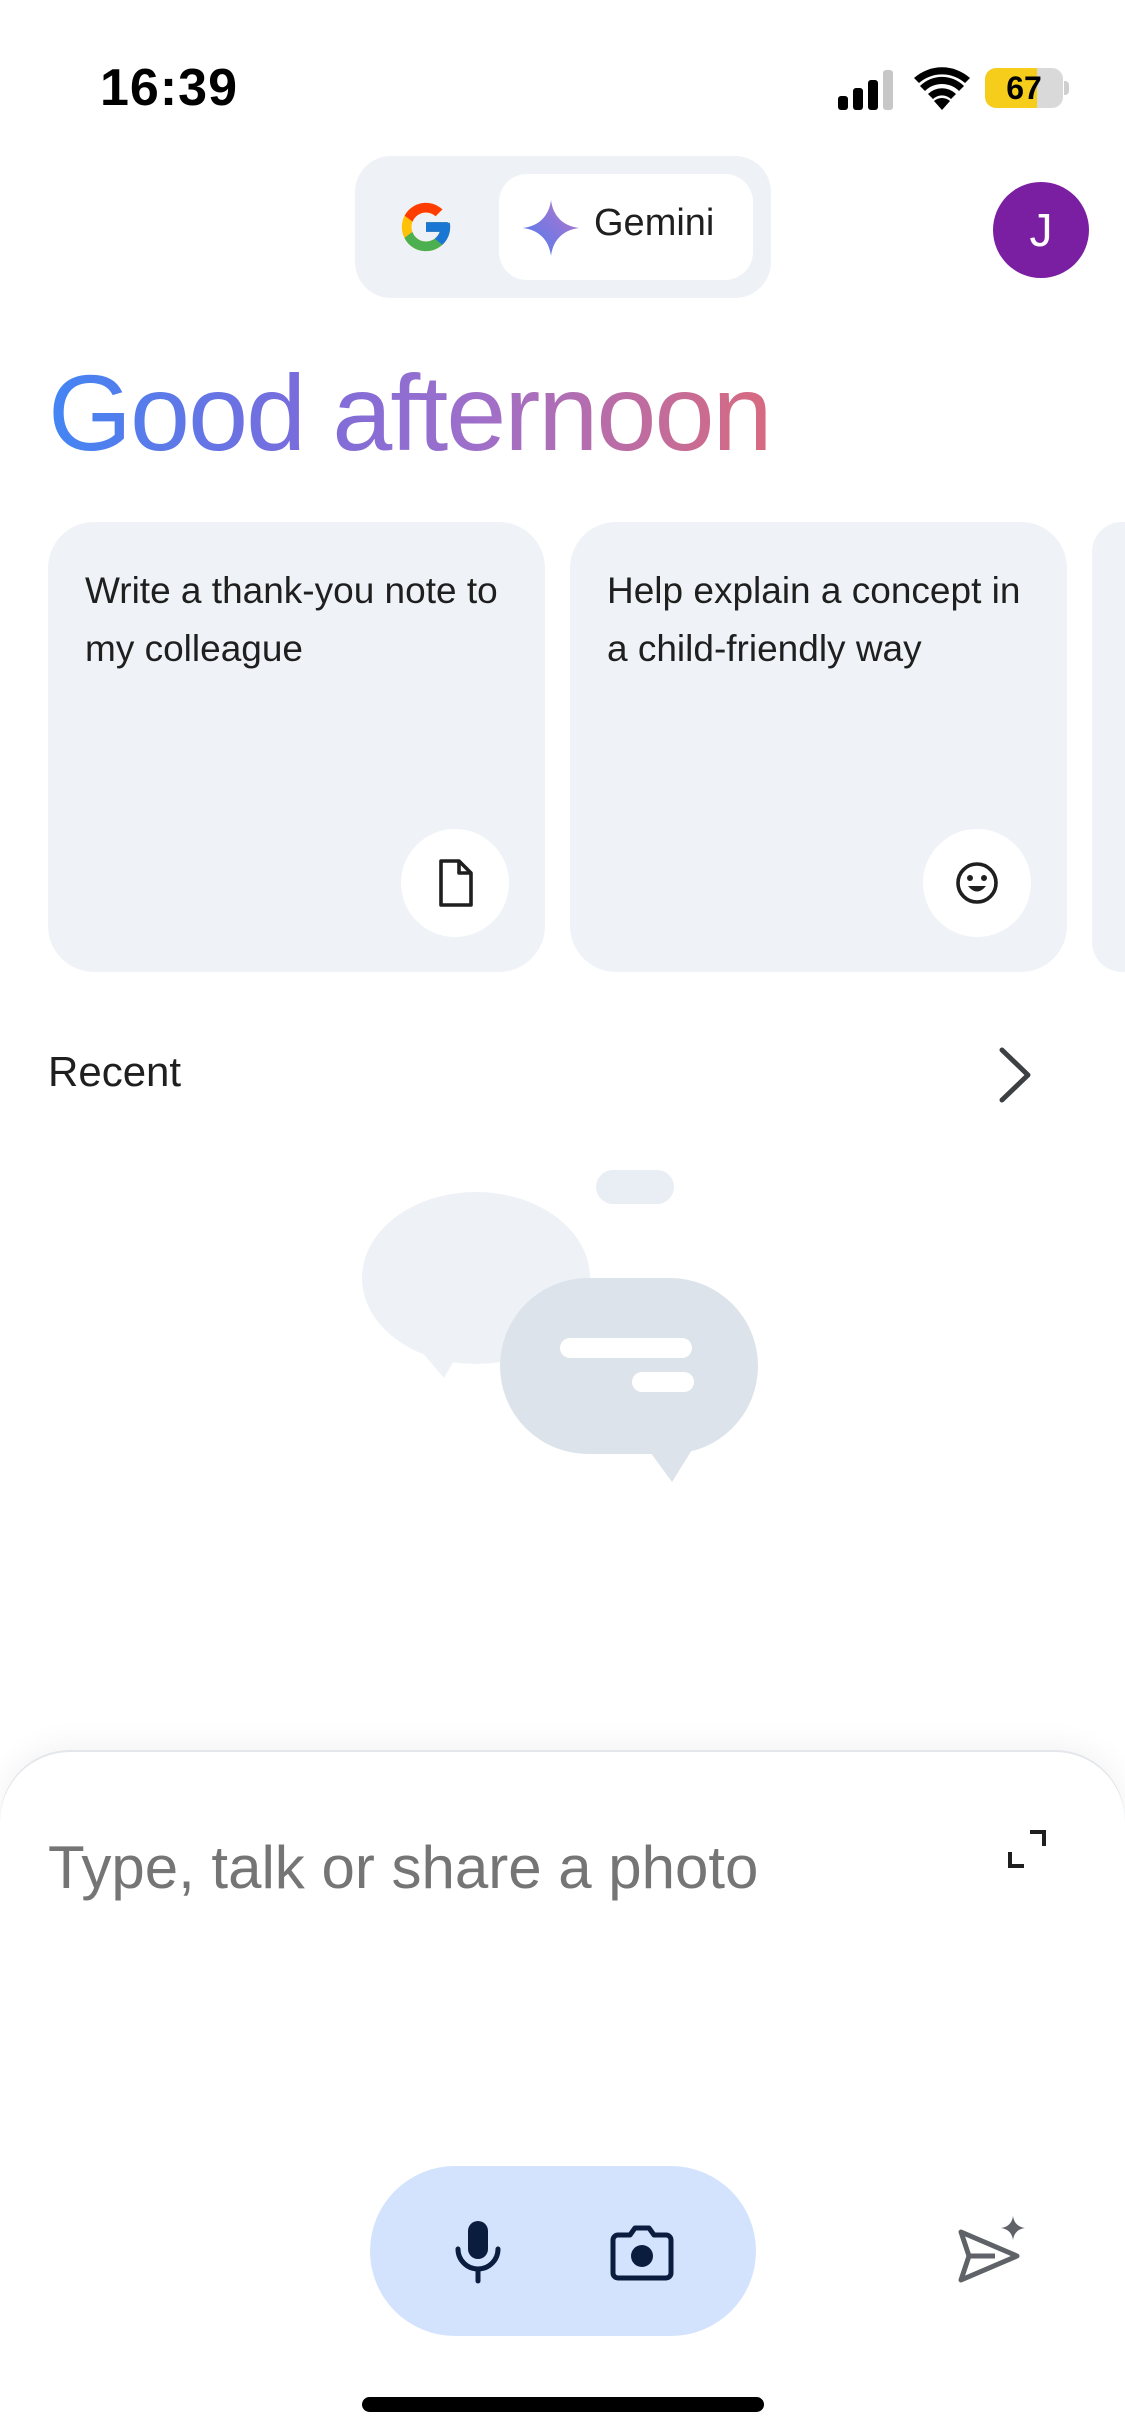 This screenshot has height=2436, width=1125. I want to click on document-icon, so click(456, 883).